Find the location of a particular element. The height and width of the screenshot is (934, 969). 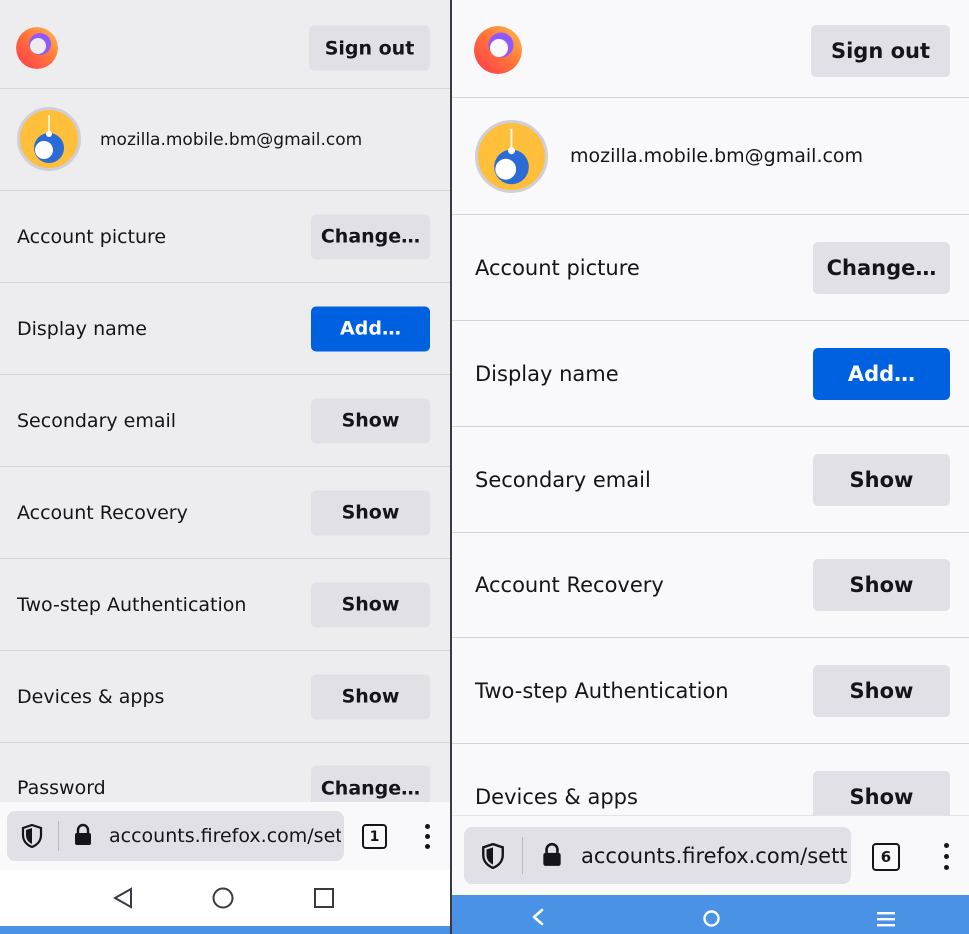

tab-counter: 6 is located at coordinates (886, 857).